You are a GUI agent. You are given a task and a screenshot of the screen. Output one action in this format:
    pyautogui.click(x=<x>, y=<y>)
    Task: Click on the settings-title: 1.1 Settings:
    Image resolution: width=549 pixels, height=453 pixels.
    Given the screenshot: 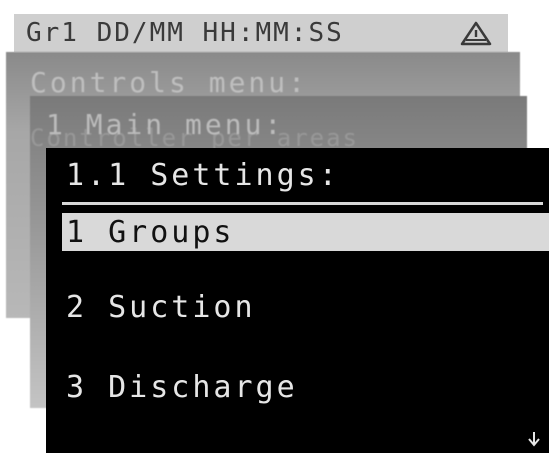 What is the action you would take?
    pyautogui.click(x=203, y=175)
    